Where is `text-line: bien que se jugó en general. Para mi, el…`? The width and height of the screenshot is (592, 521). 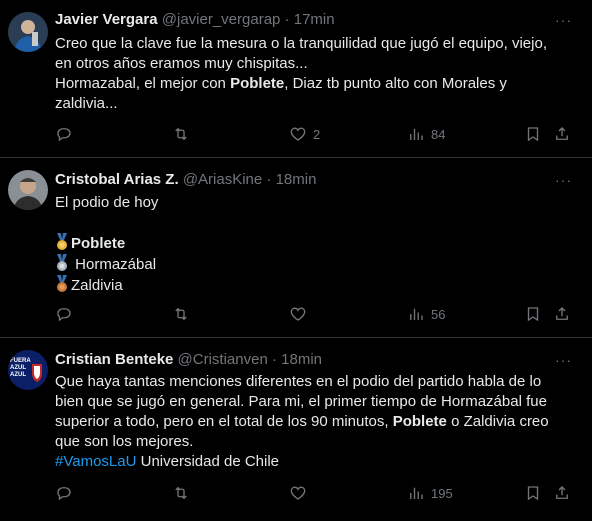 text-line: bien que se jugó en general. Para mi, el… is located at coordinates (301, 401).